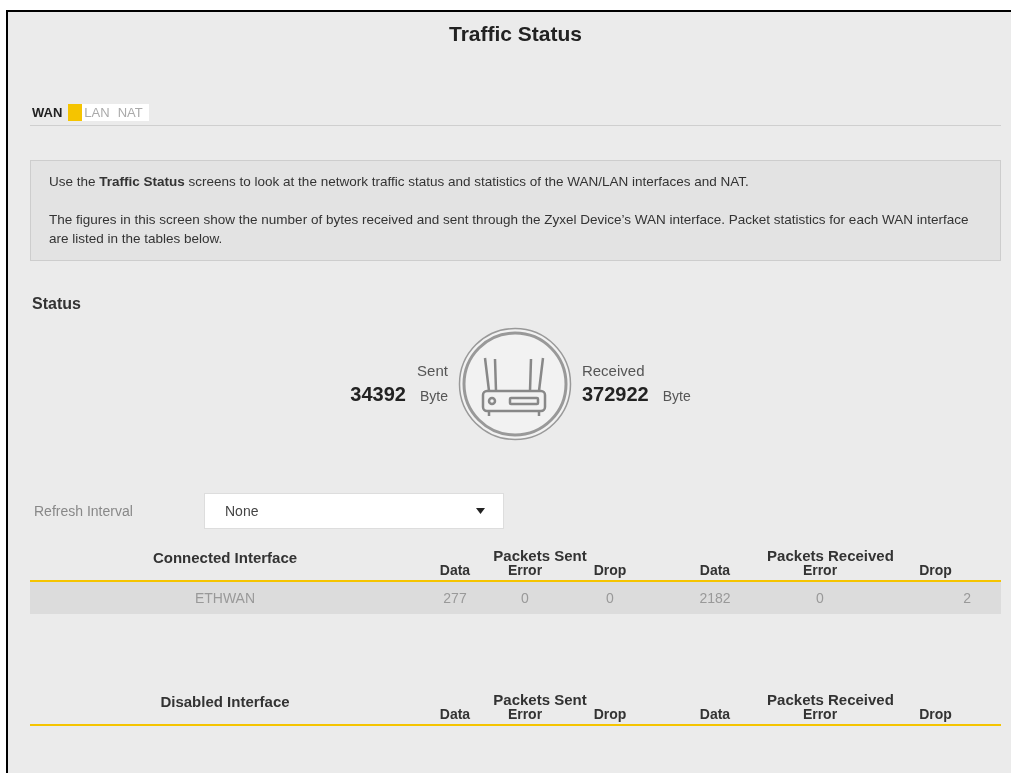  Describe the element at coordinates (225, 701) in the screenshot. I see `column-header: Disabled Interface` at that location.